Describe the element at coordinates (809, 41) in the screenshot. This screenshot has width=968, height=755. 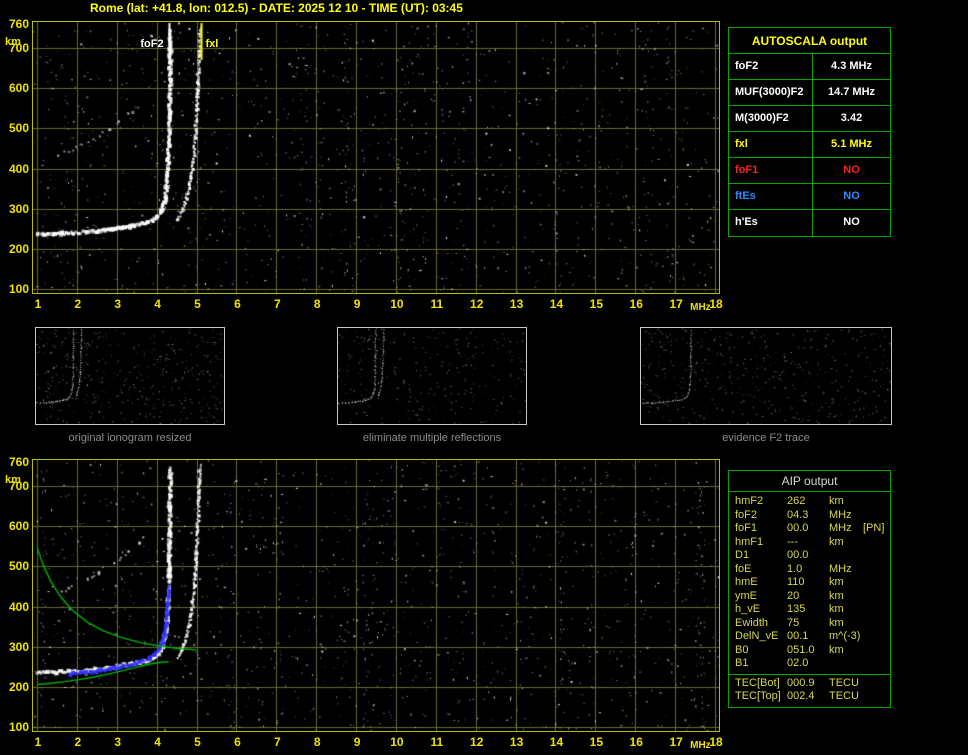
I see `autoscala-table-title: AUTOSCALA output` at that location.